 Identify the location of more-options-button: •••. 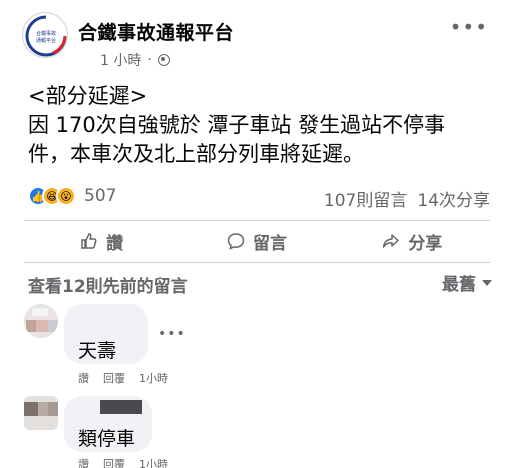
(469, 27).